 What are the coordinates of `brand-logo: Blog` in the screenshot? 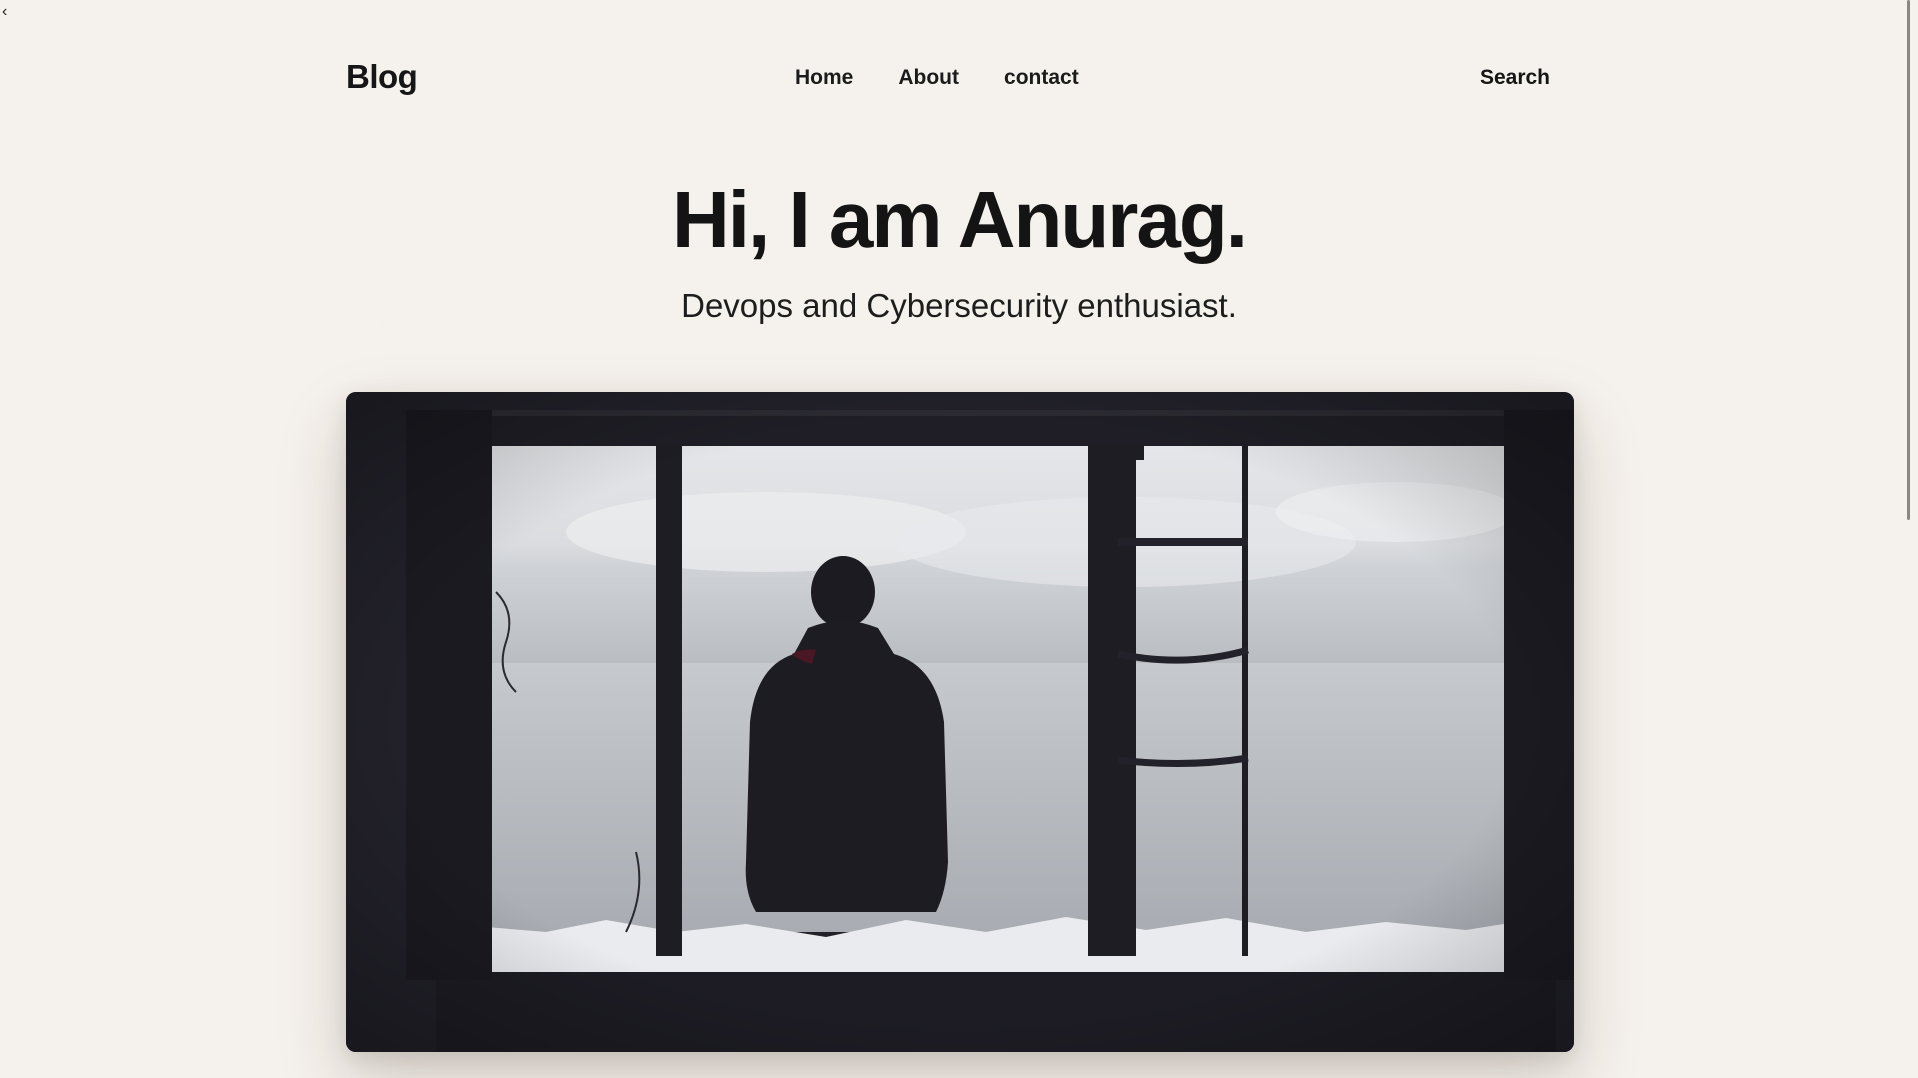 It's located at (382, 77).